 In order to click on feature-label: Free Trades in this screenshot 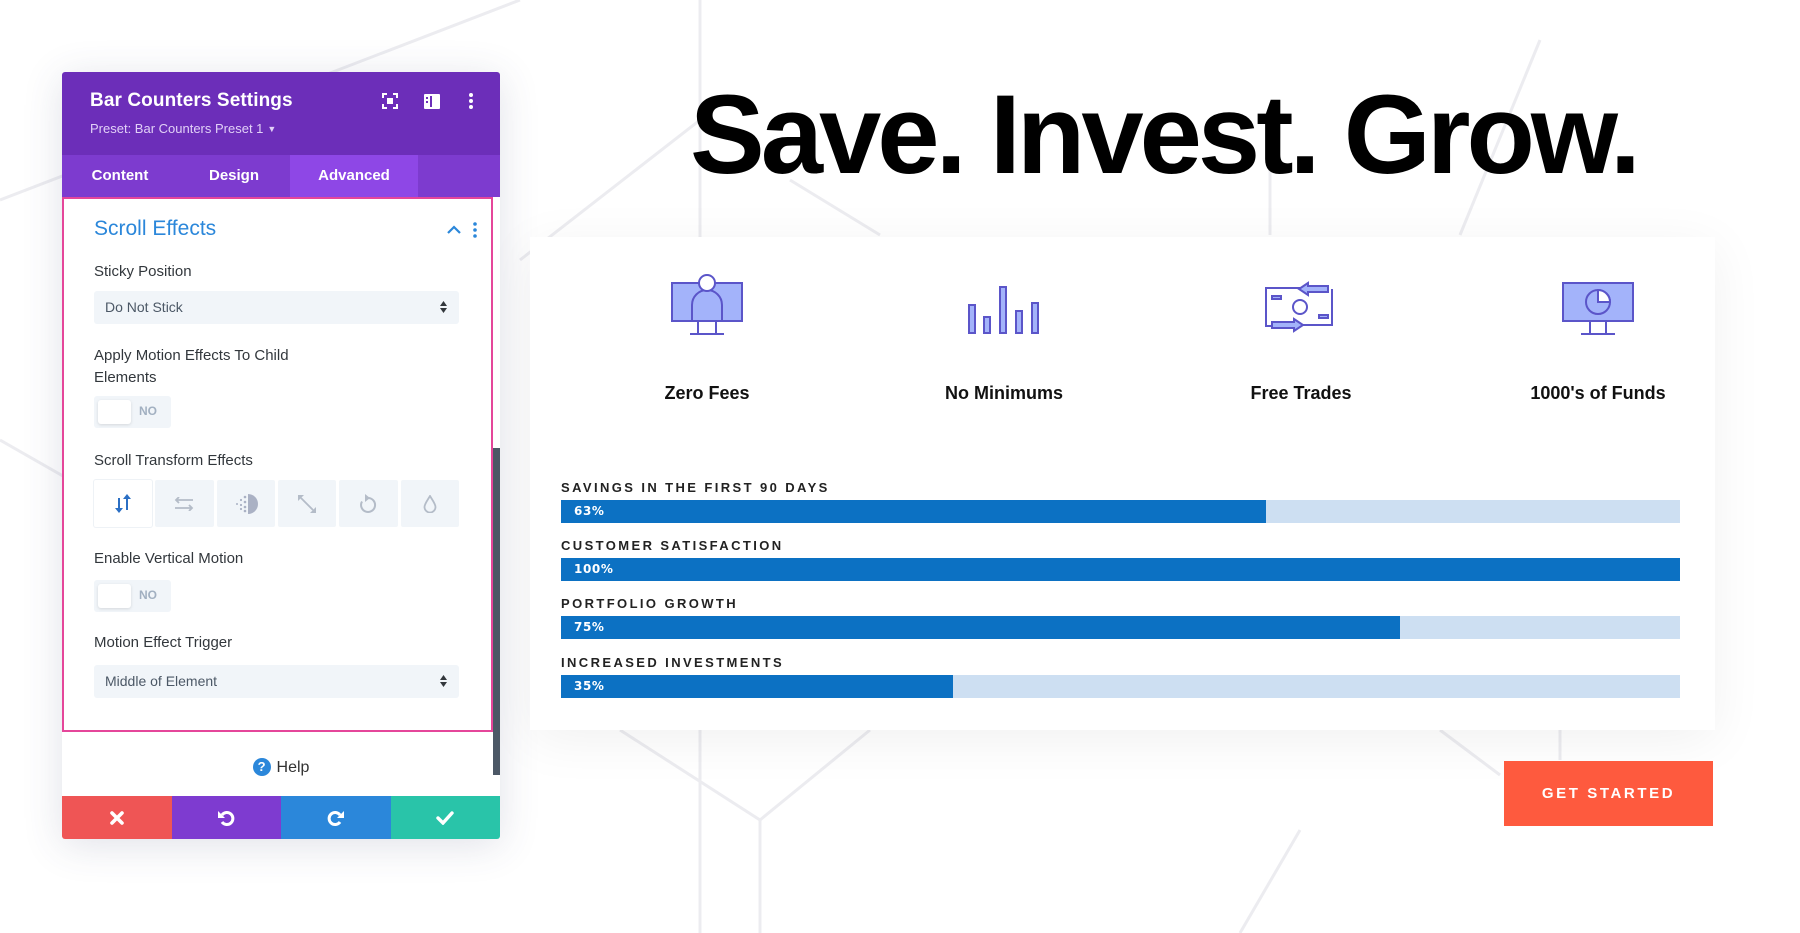, I will do `click(1301, 393)`.